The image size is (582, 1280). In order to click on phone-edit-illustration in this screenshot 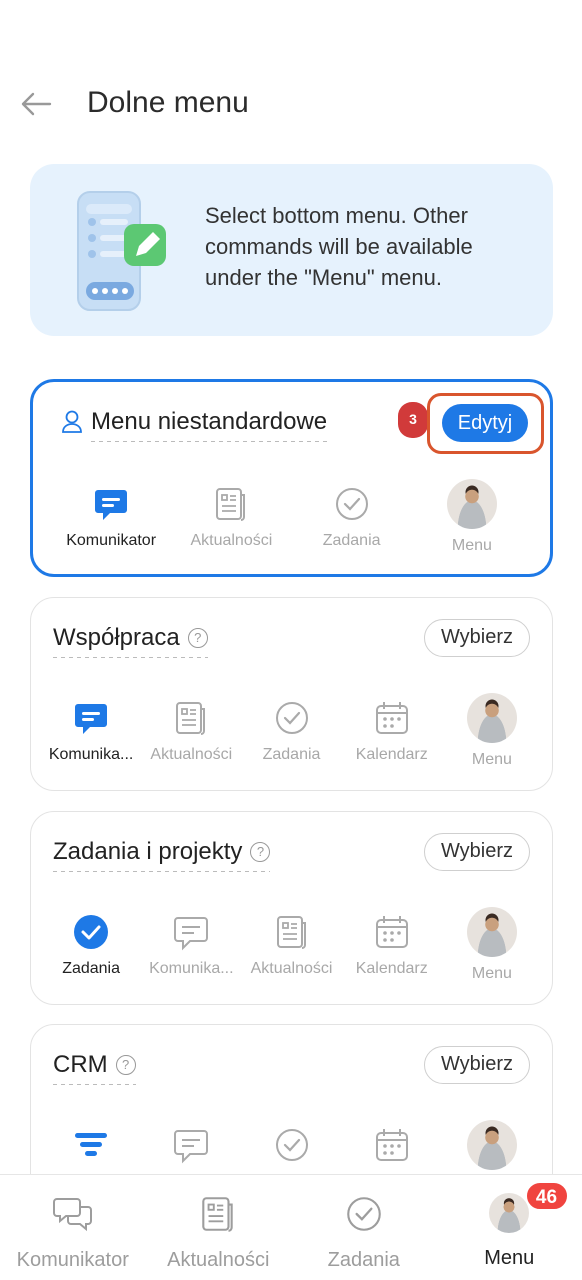, I will do `click(121, 251)`.